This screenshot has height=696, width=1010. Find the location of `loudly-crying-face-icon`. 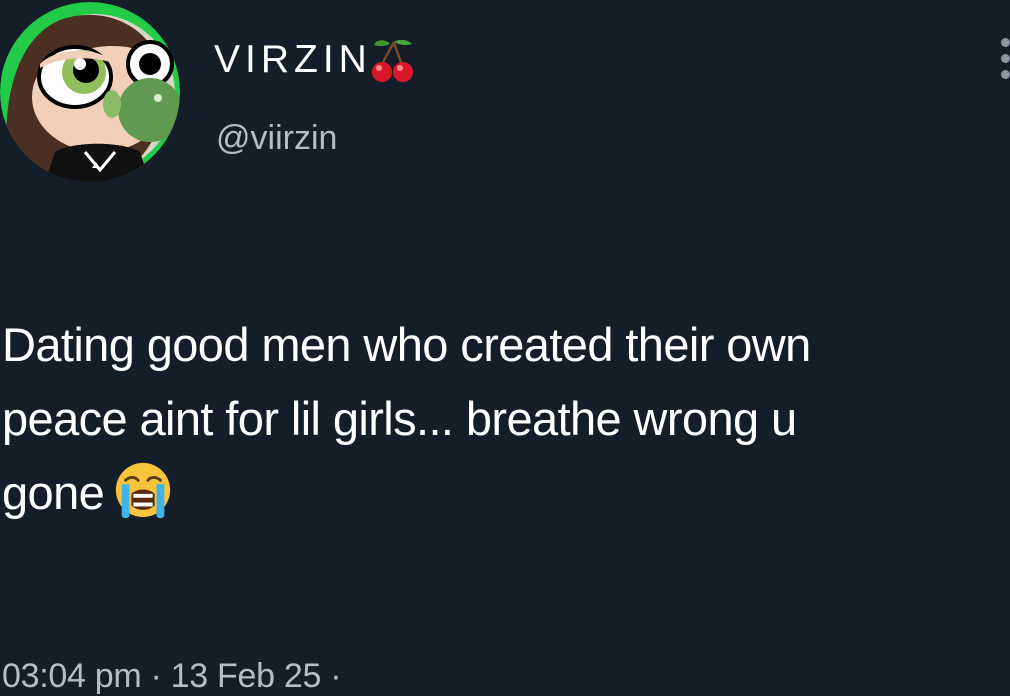

loudly-crying-face-icon is located at coordinates (143, 490).